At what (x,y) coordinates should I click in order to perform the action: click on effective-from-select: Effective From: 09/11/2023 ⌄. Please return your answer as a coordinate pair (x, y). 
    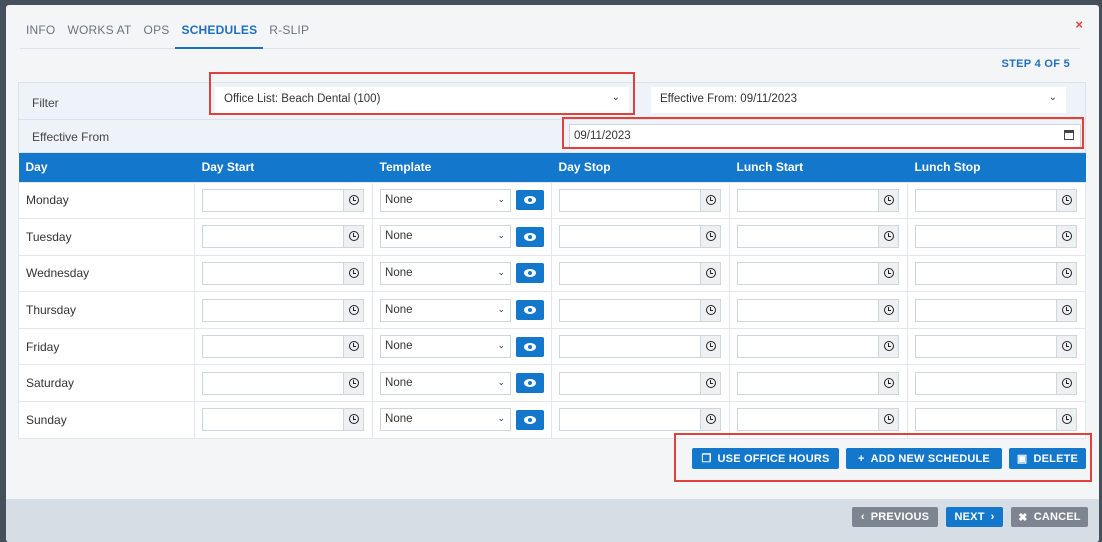
    Looking at the image, I should click on (858, 100).